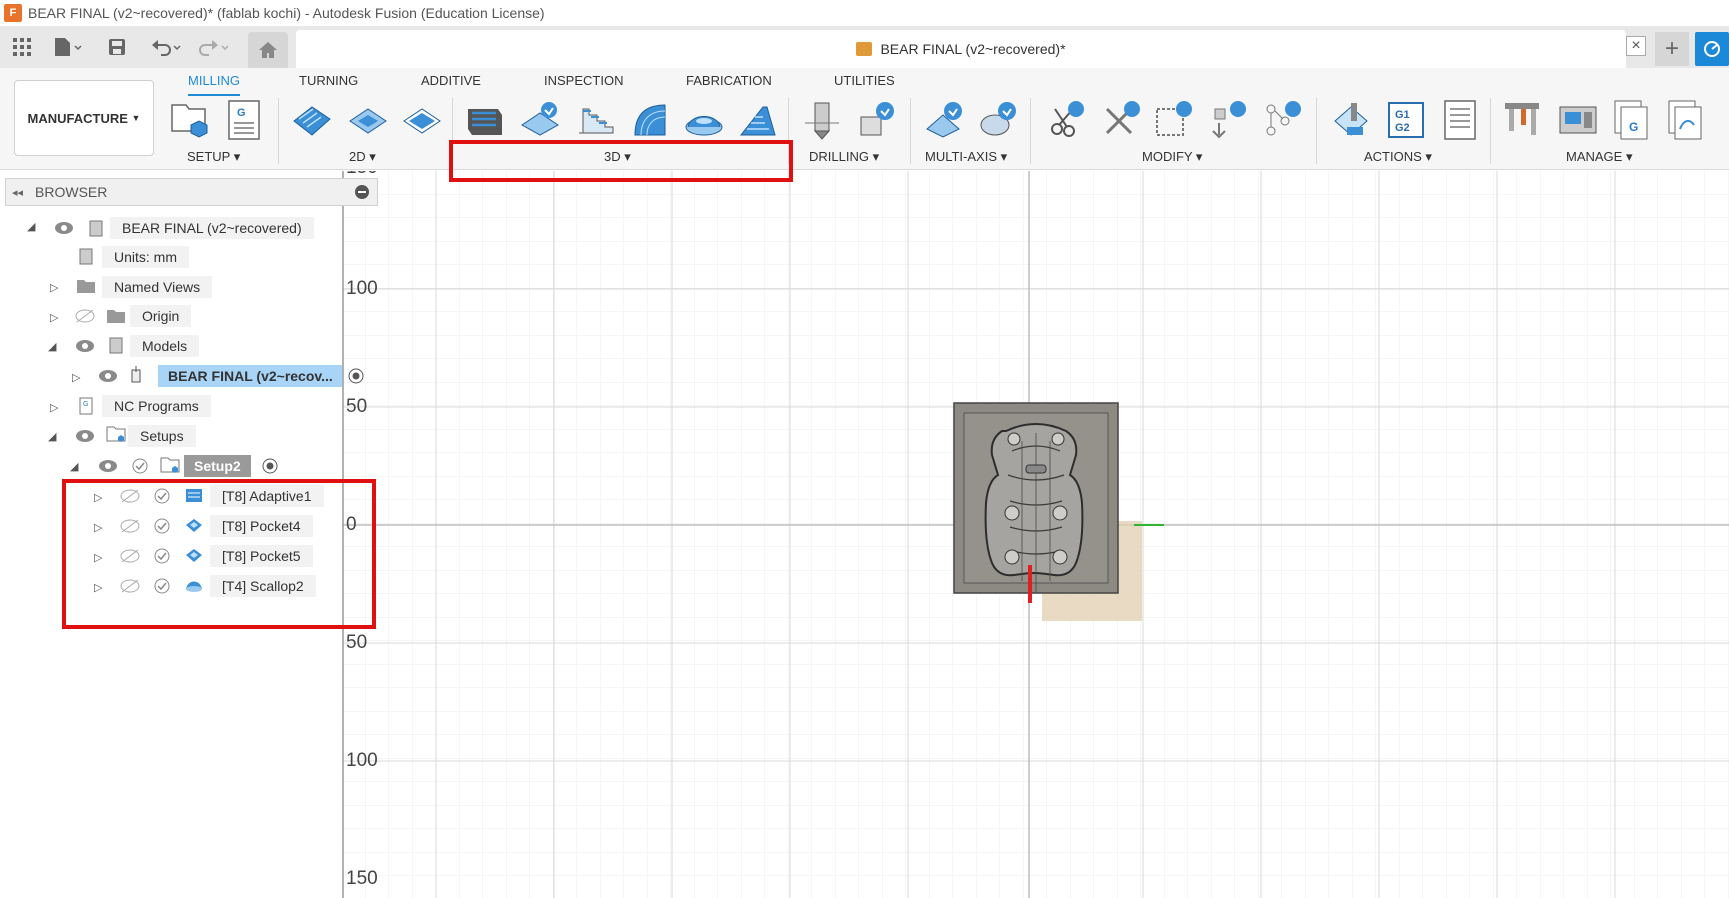  I want to click on post-library-icon: G, so click(1632, 120).